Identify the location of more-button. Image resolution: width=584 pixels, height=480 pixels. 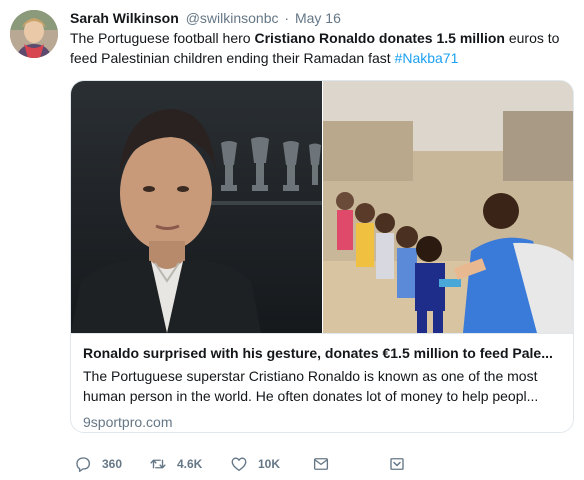
(397, 464).